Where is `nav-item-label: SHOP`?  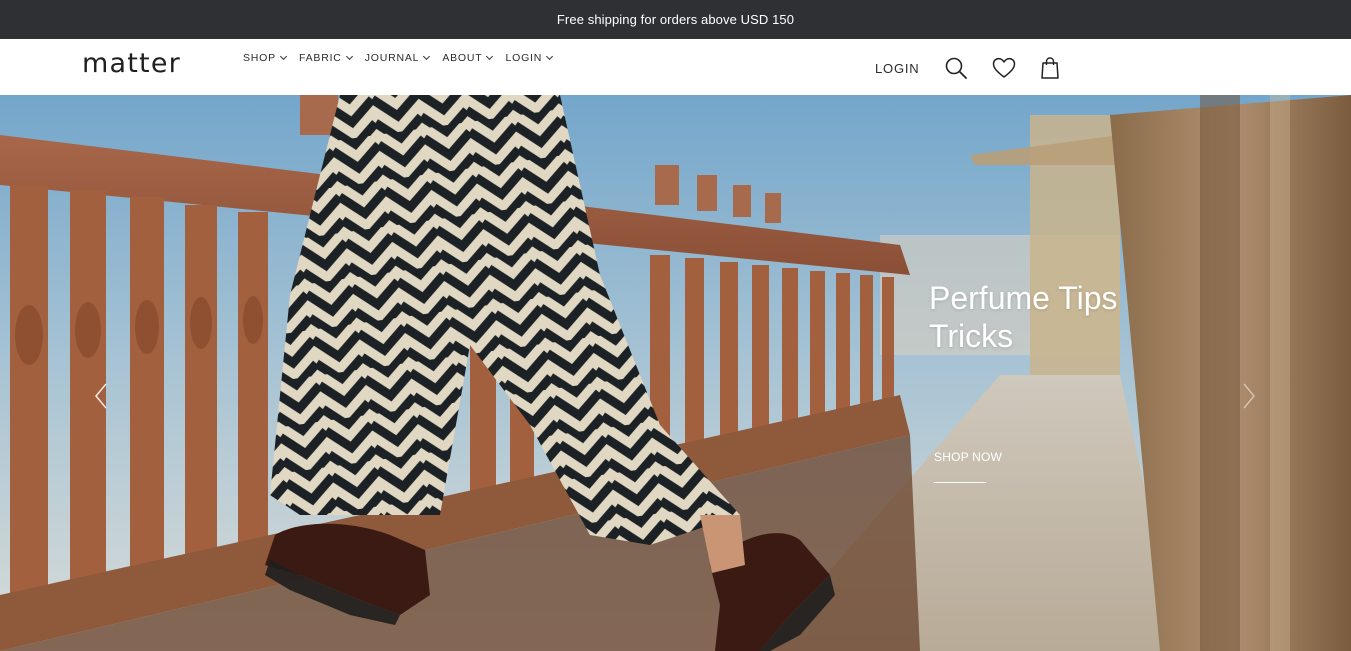
nav-item-label: SHOP is located at coordinates (259, 58).